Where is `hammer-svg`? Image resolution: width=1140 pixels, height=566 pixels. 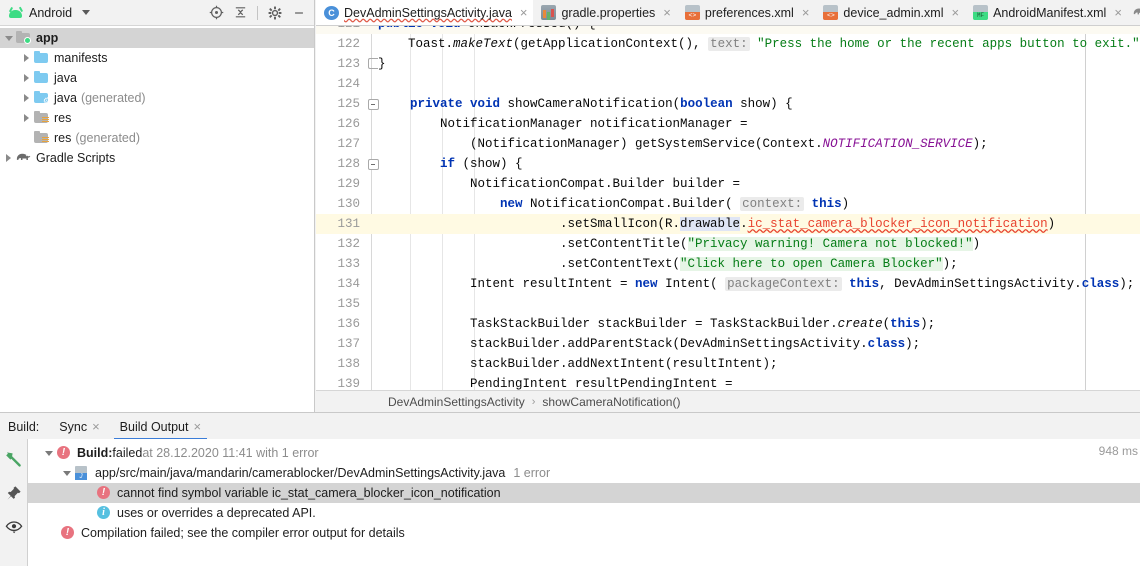 hammer-svg is located at coordinates (13, 459).